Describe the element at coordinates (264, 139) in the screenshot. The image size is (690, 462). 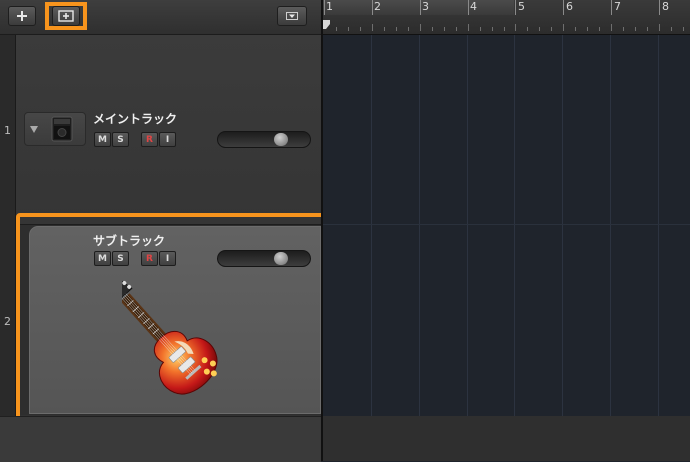
I see `volume-slider` at that location.